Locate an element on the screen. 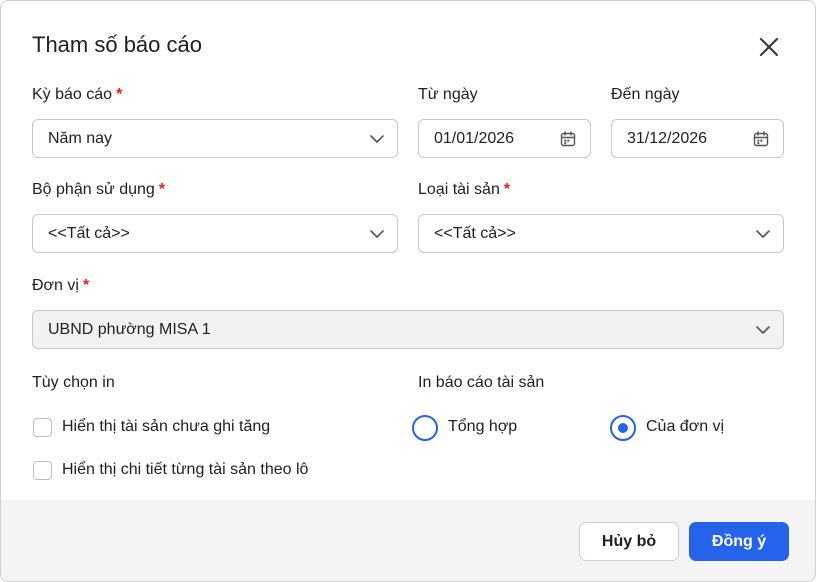 The width and height of the screenshot is (816, 582). unit-label: Đơn vị * is located at coordinates (60, 286).